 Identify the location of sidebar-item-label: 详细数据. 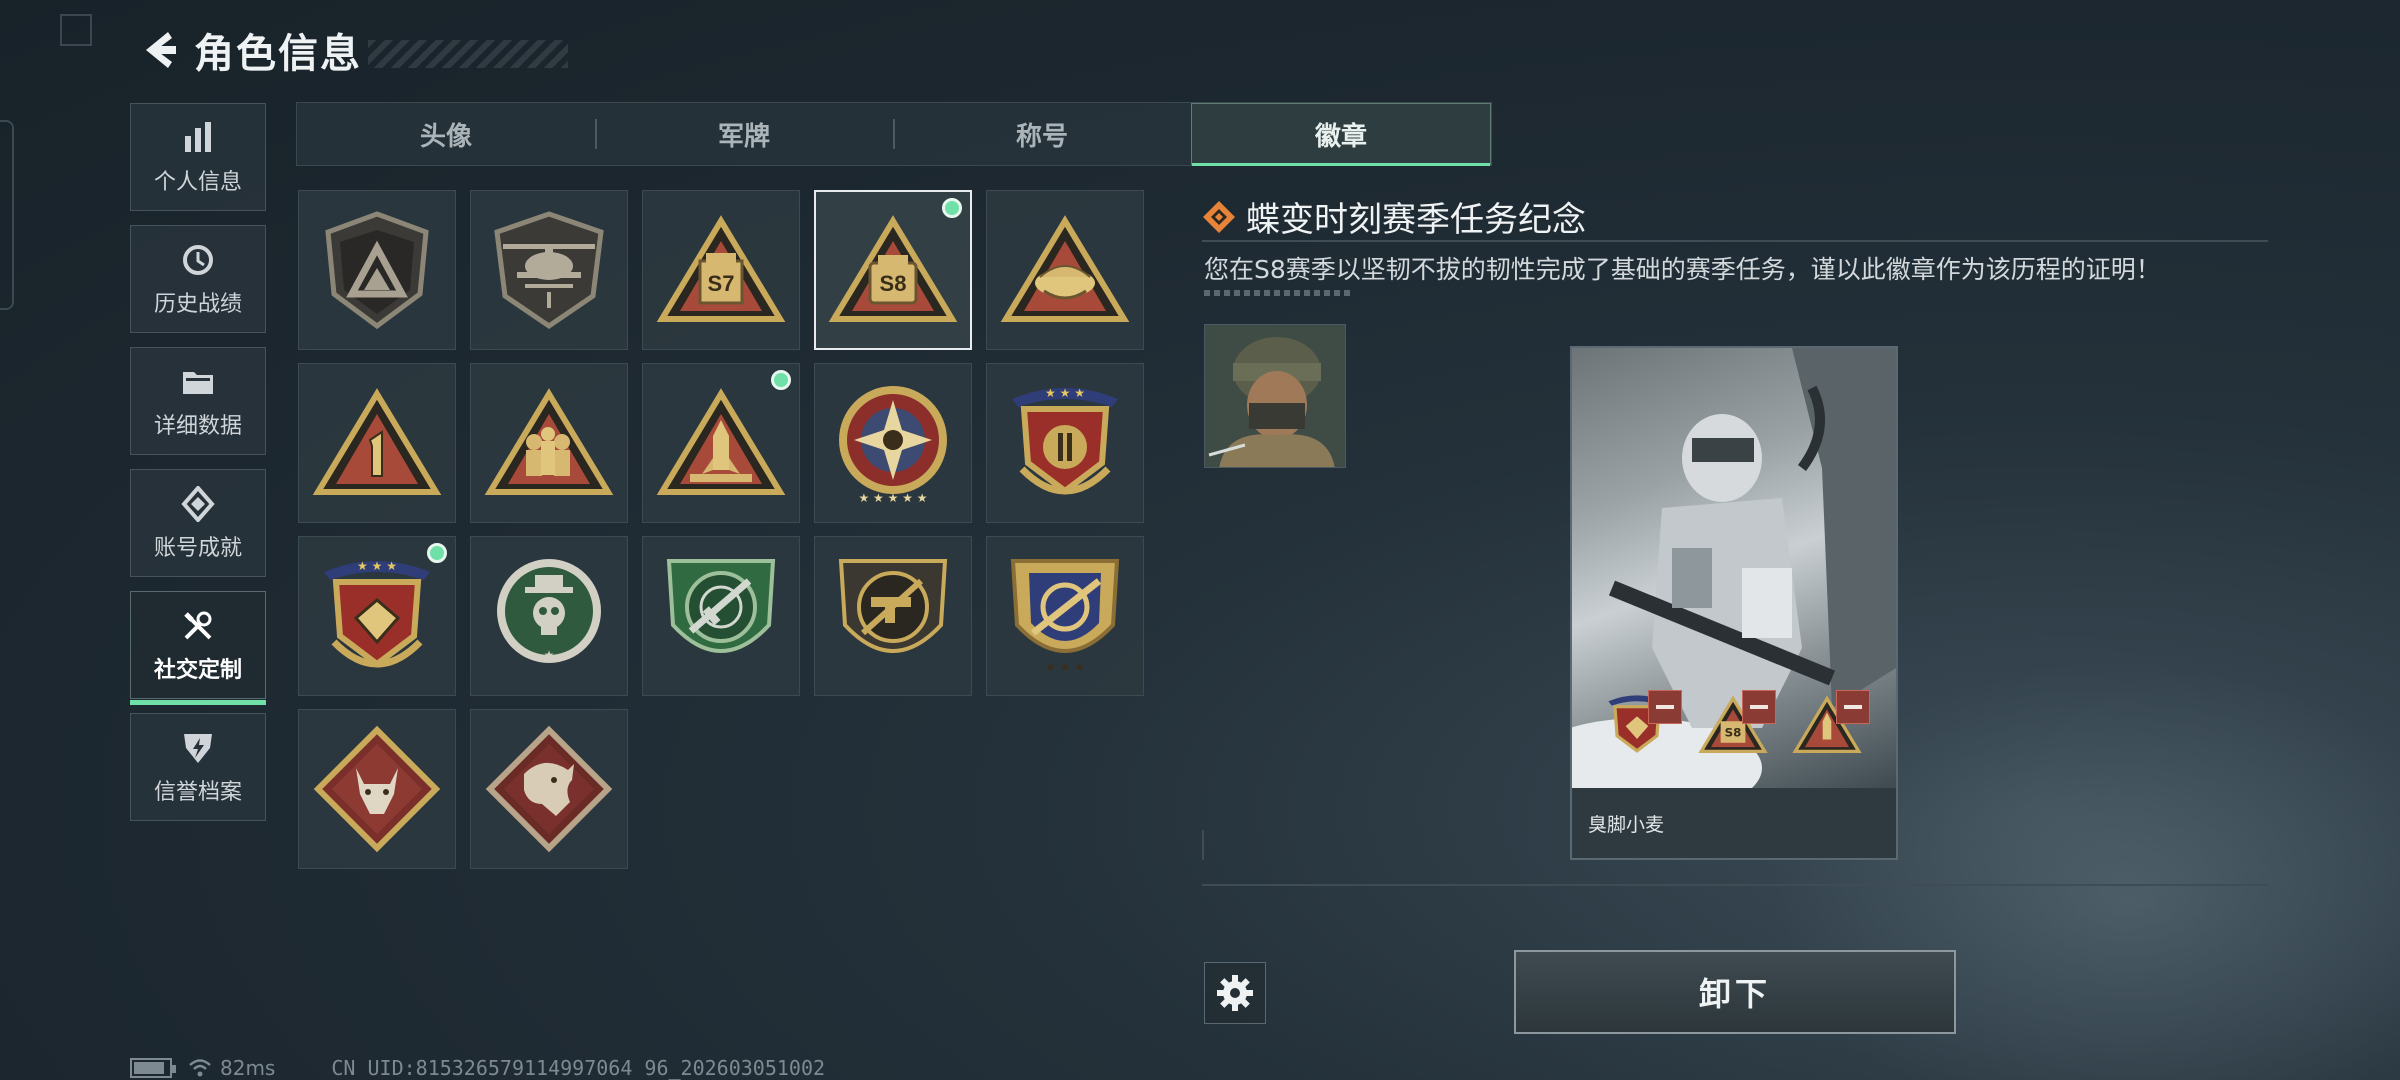
(197, 426).